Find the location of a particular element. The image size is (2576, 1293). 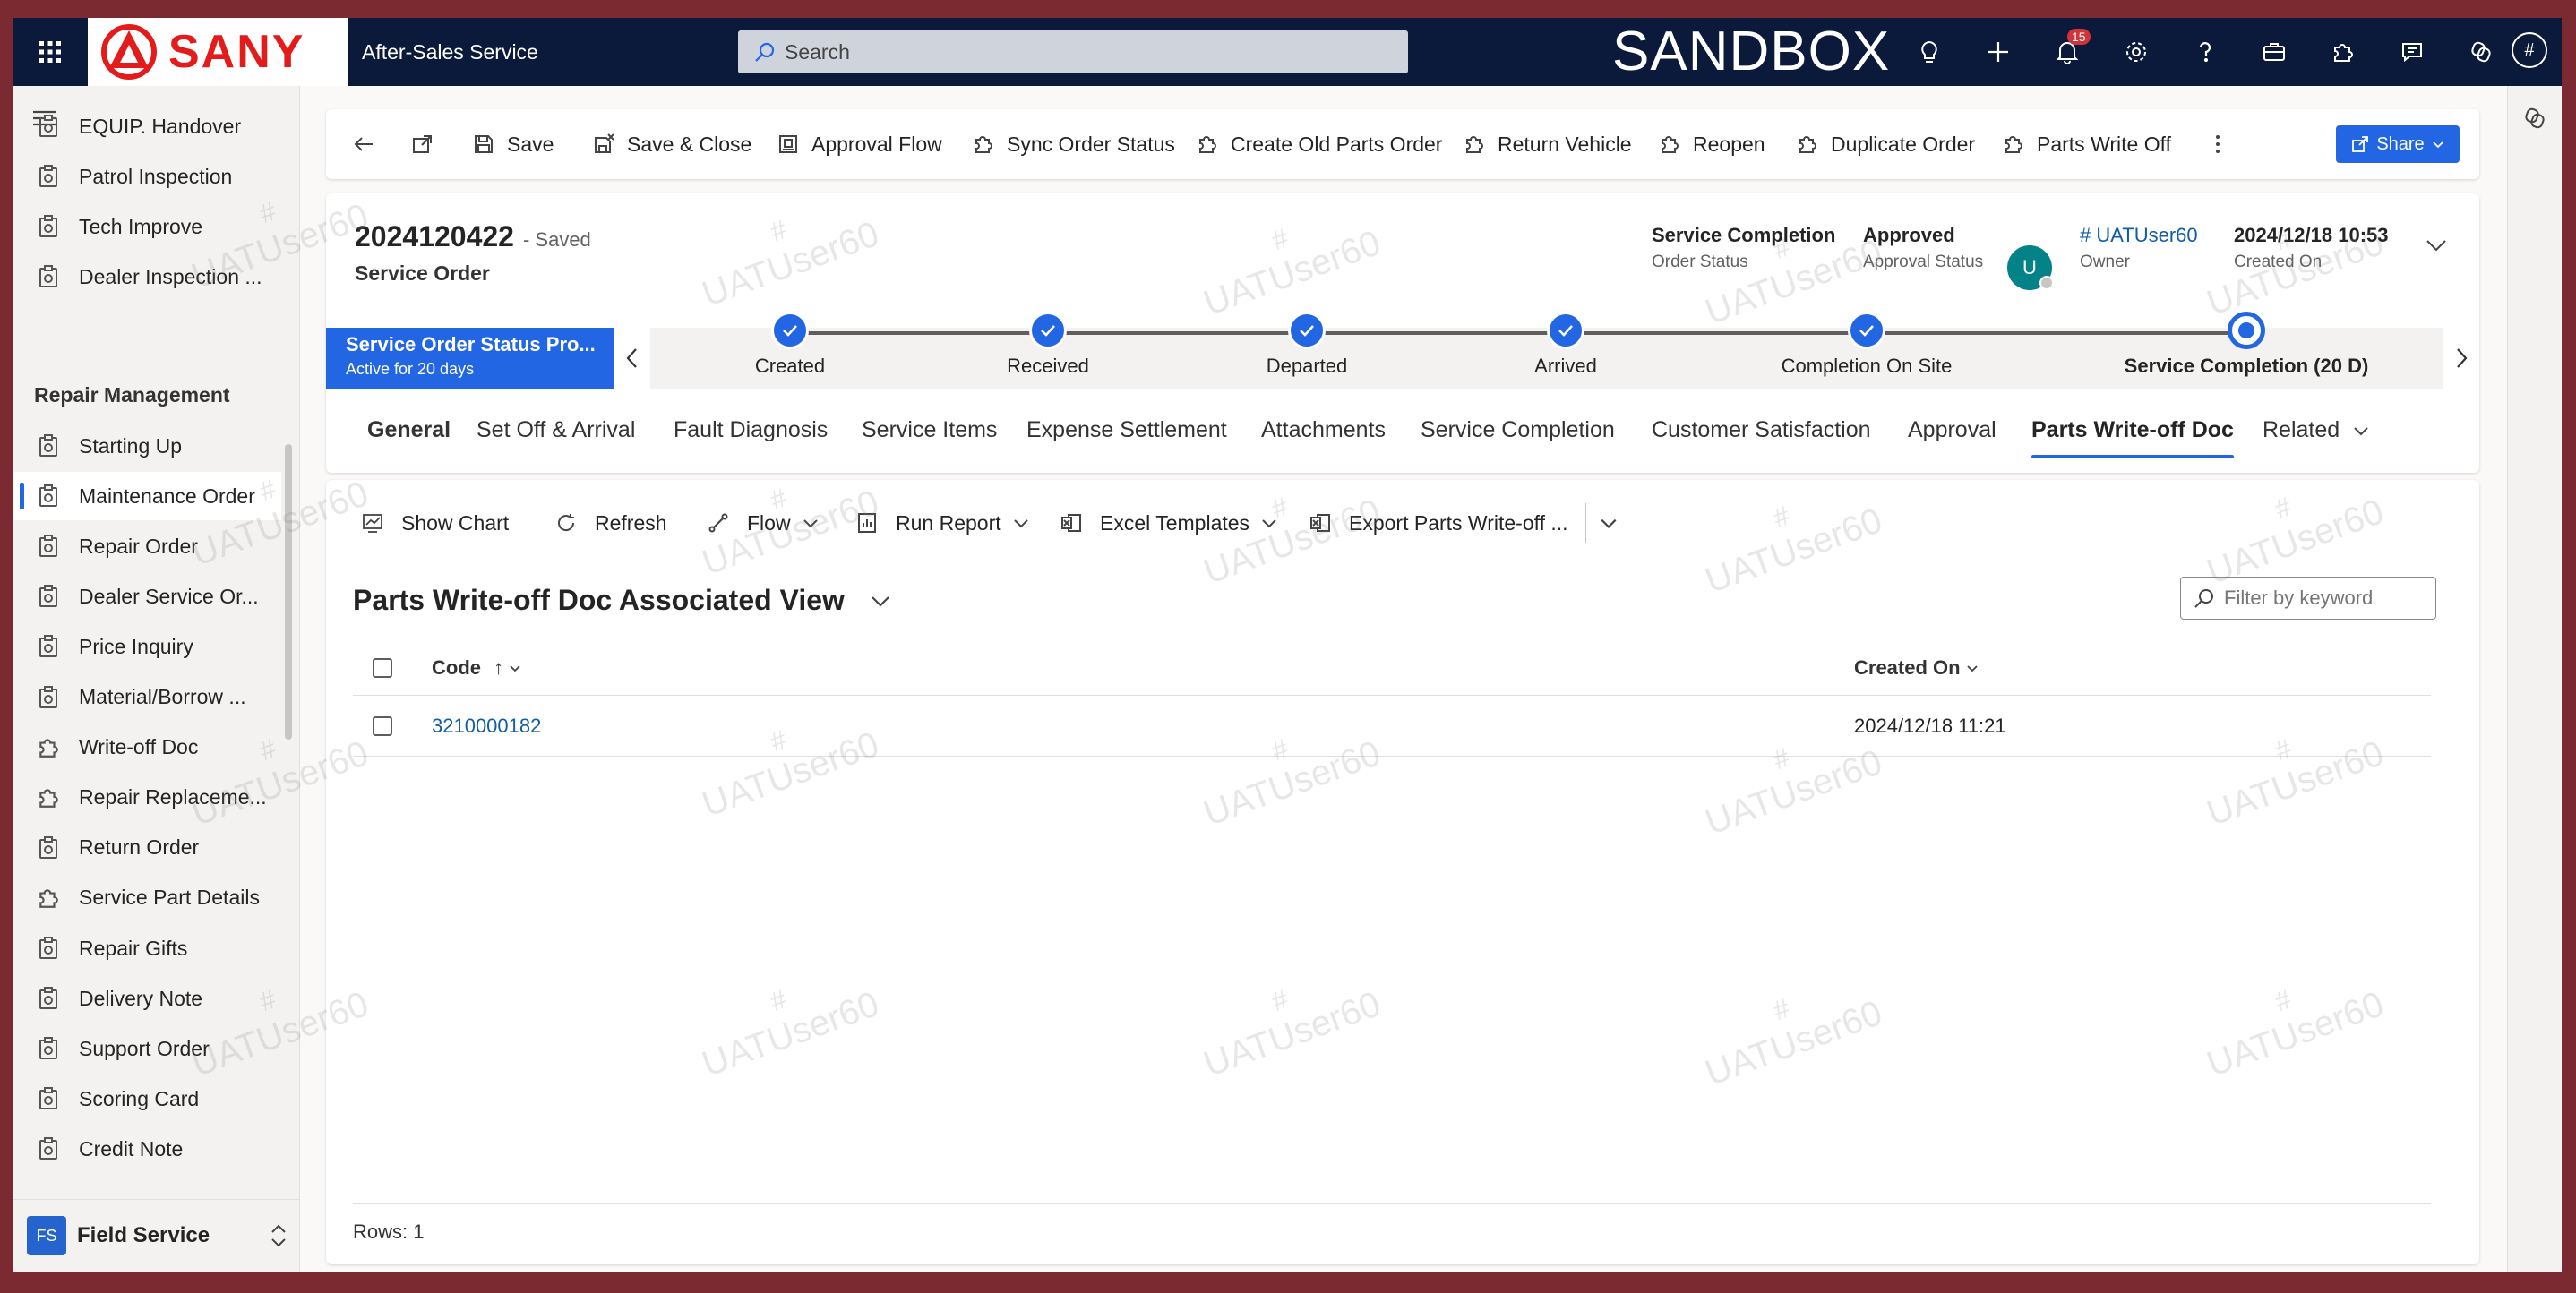

sidebar-item: Delivery Note is located at coordinates (147, 999).